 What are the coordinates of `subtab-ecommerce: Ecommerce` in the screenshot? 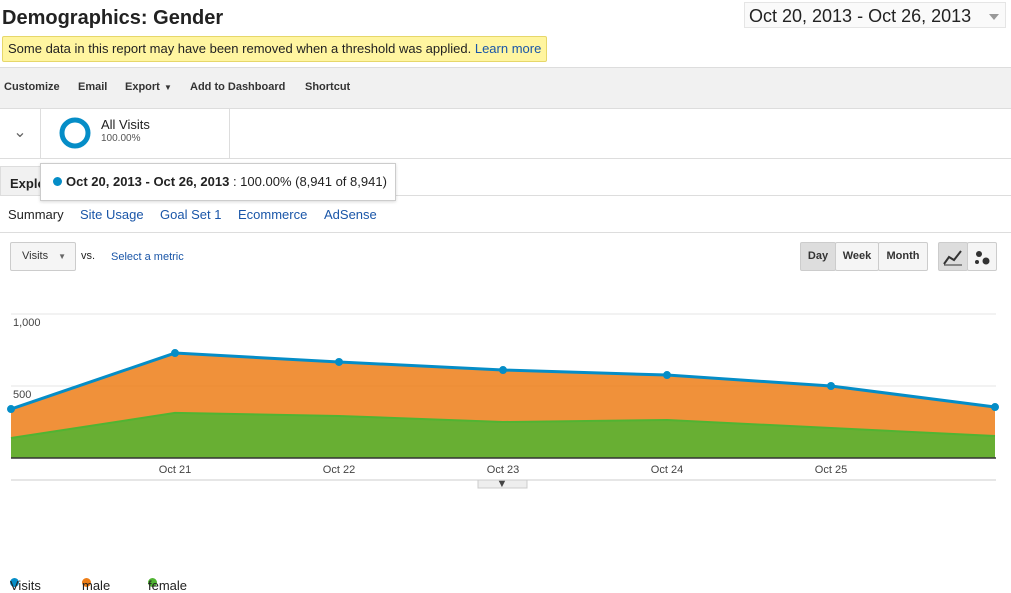 It's located at (272, 214).